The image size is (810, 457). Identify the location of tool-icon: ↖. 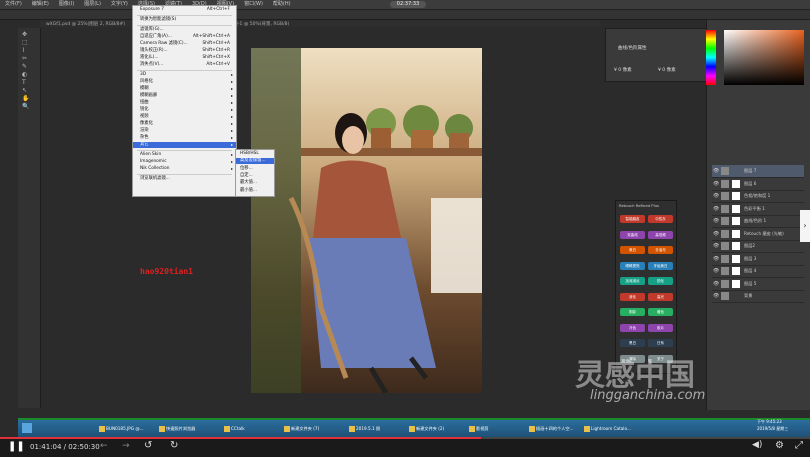
(25, 91).